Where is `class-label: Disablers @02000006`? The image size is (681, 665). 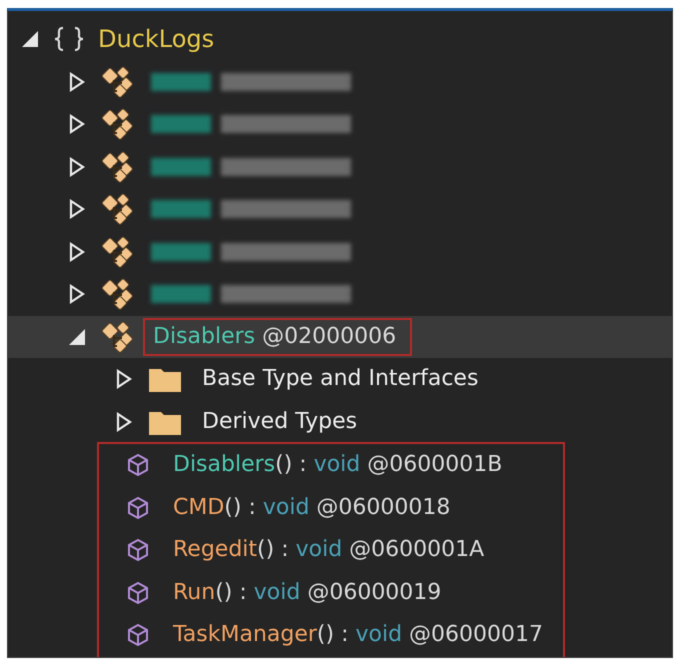
class-label: Disablers @02000006 is located at coordinates (277, 337).